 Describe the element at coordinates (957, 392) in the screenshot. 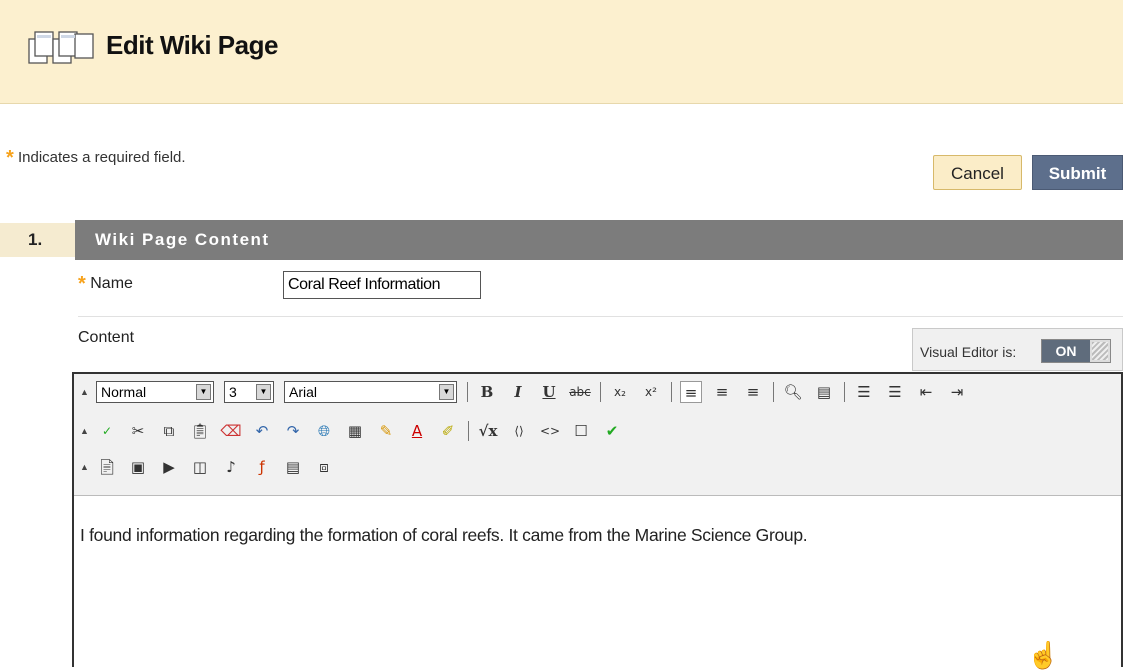

I see `indent-icon: ⇥` at that location.